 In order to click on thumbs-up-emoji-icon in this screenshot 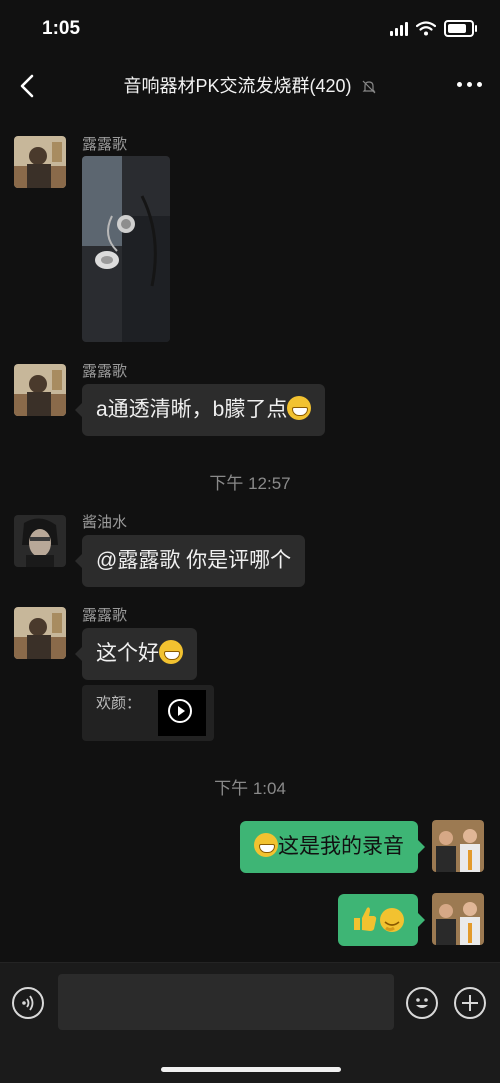, I will do `click(379, 919)`.